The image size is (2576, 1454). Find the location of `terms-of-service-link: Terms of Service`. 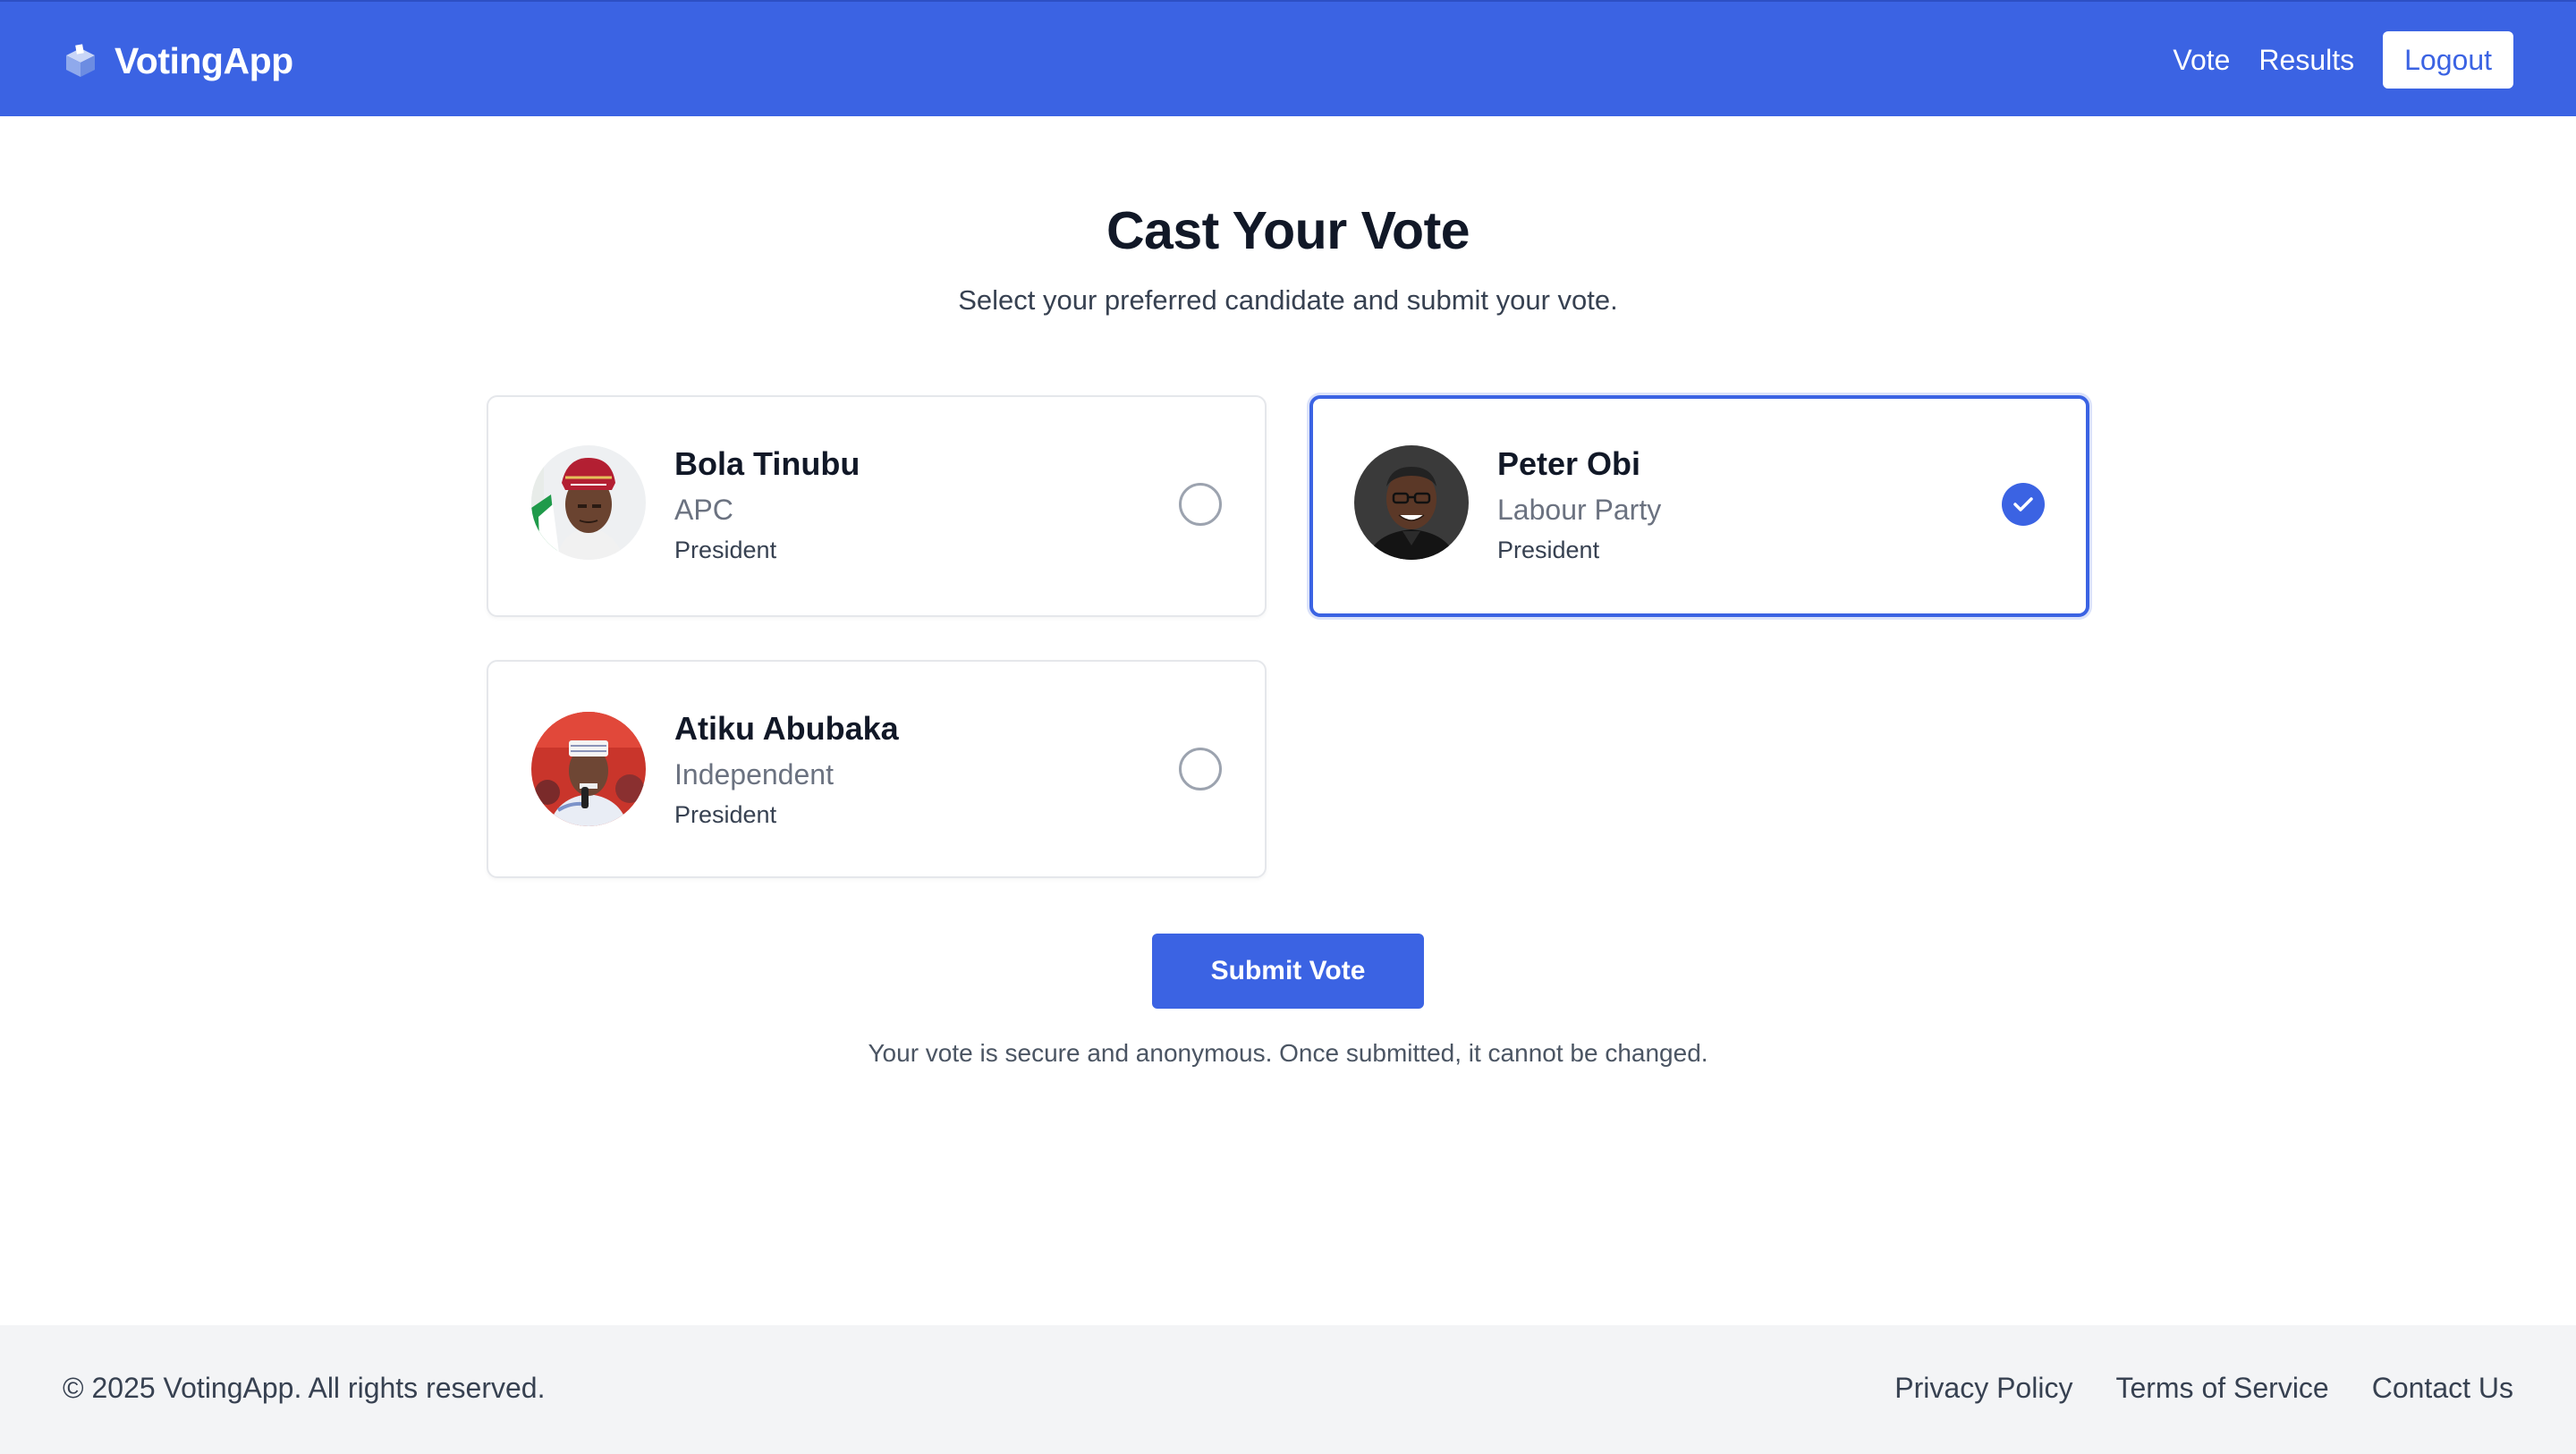

terms-of-service-link: Terms of Service is located at coordinates (2221, 1388).